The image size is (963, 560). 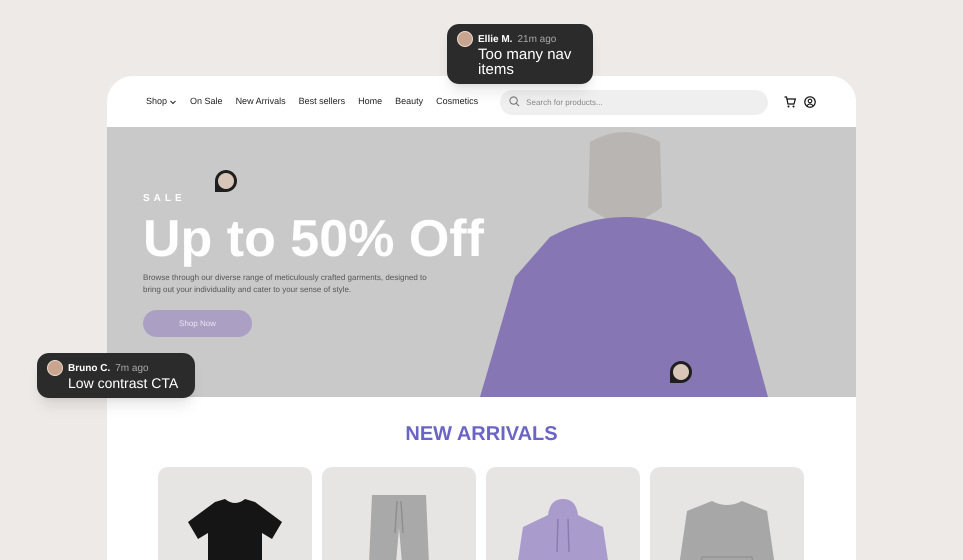 What do you see at coordinates (457, 101) in the screenshot?
I see `nav-link: Cosmetics` at bounding box center [457, 101].